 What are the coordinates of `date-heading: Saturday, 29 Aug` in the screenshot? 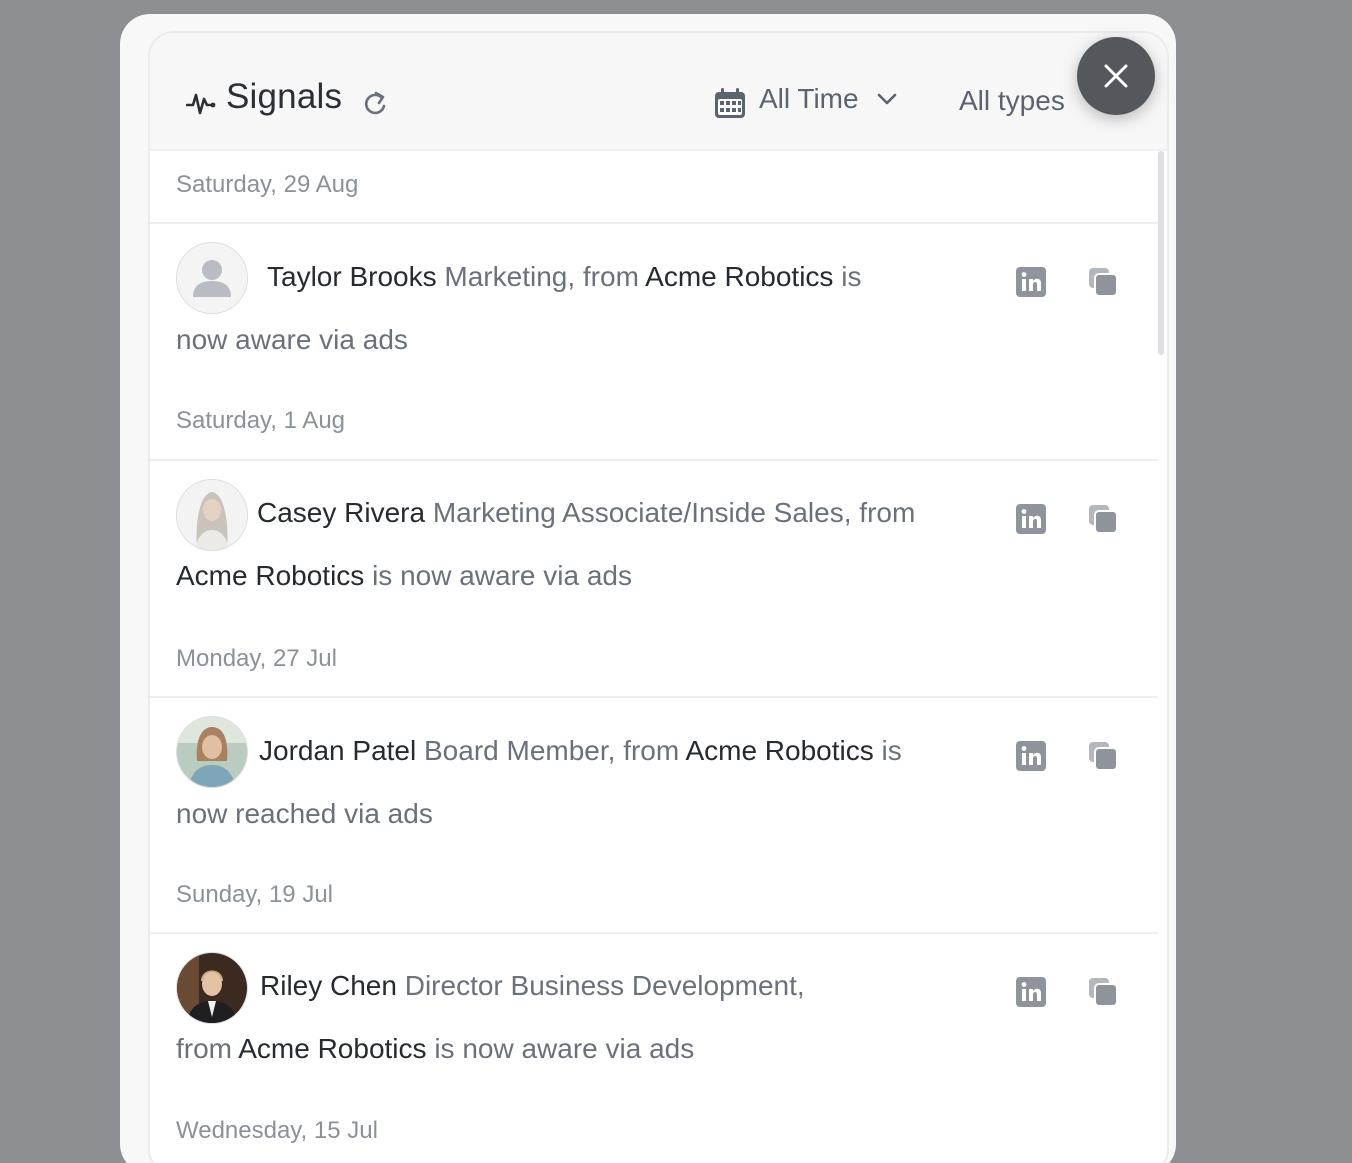 It's located at (267, 184).